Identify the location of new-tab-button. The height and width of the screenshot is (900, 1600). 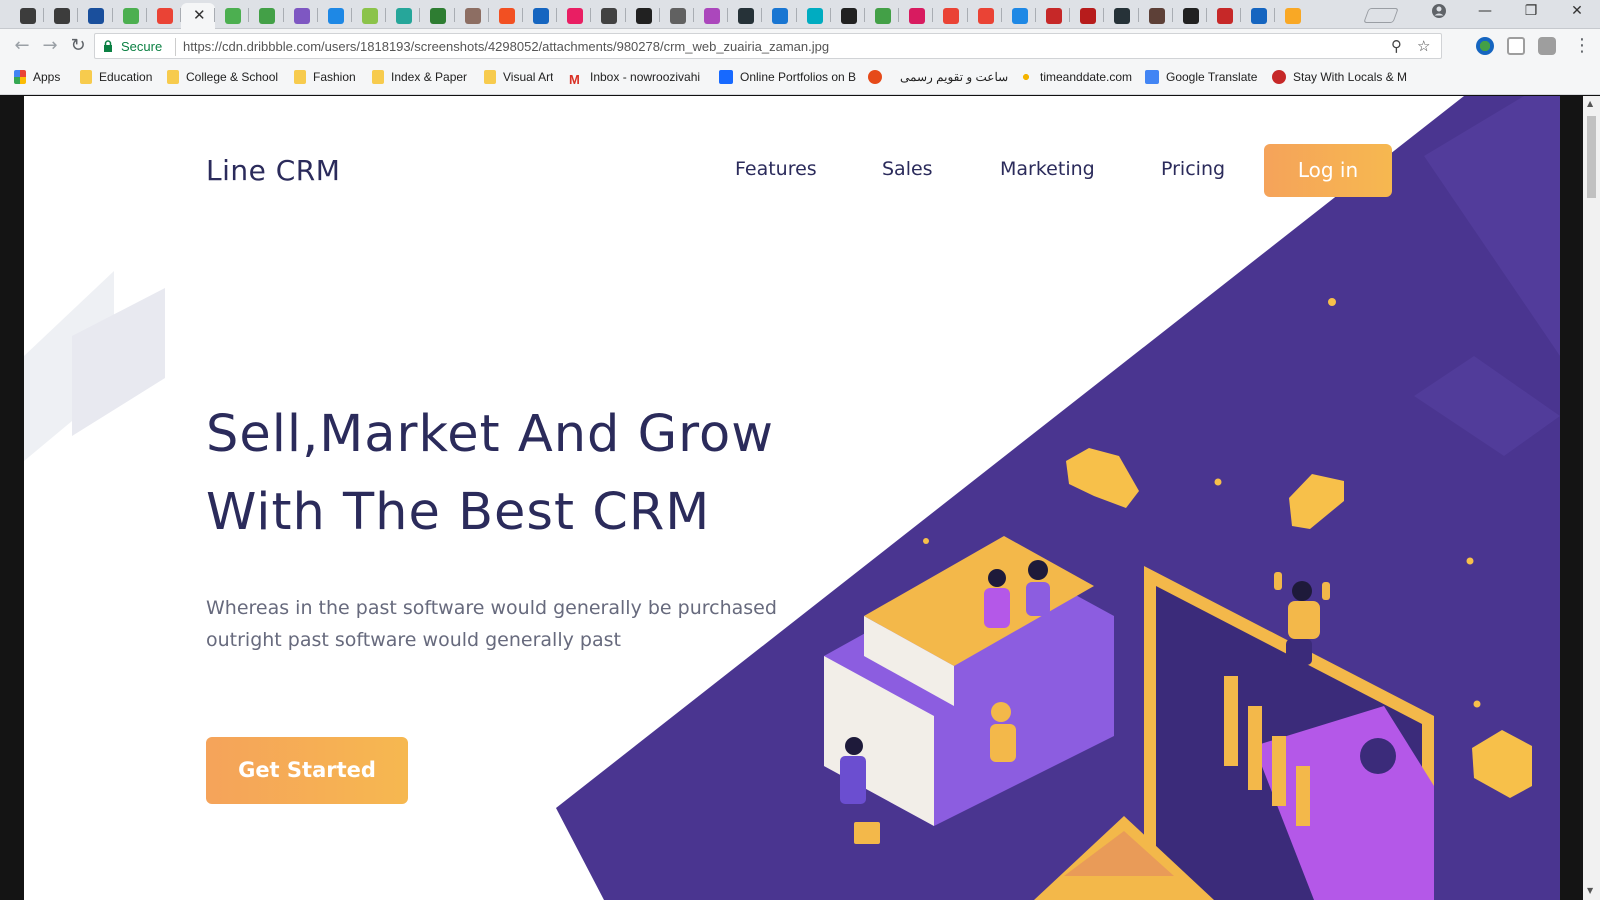
(1381, 15).